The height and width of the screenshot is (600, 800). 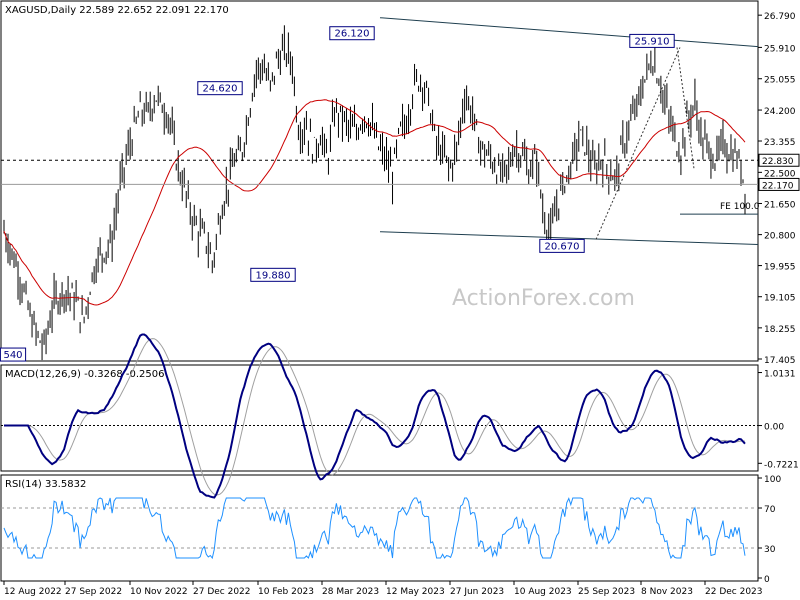 What do you see at coordinates (222, 592) in the screenshot?
I see `x-tick-label: 27 Dec 2022` at bounding box center [222, 592].